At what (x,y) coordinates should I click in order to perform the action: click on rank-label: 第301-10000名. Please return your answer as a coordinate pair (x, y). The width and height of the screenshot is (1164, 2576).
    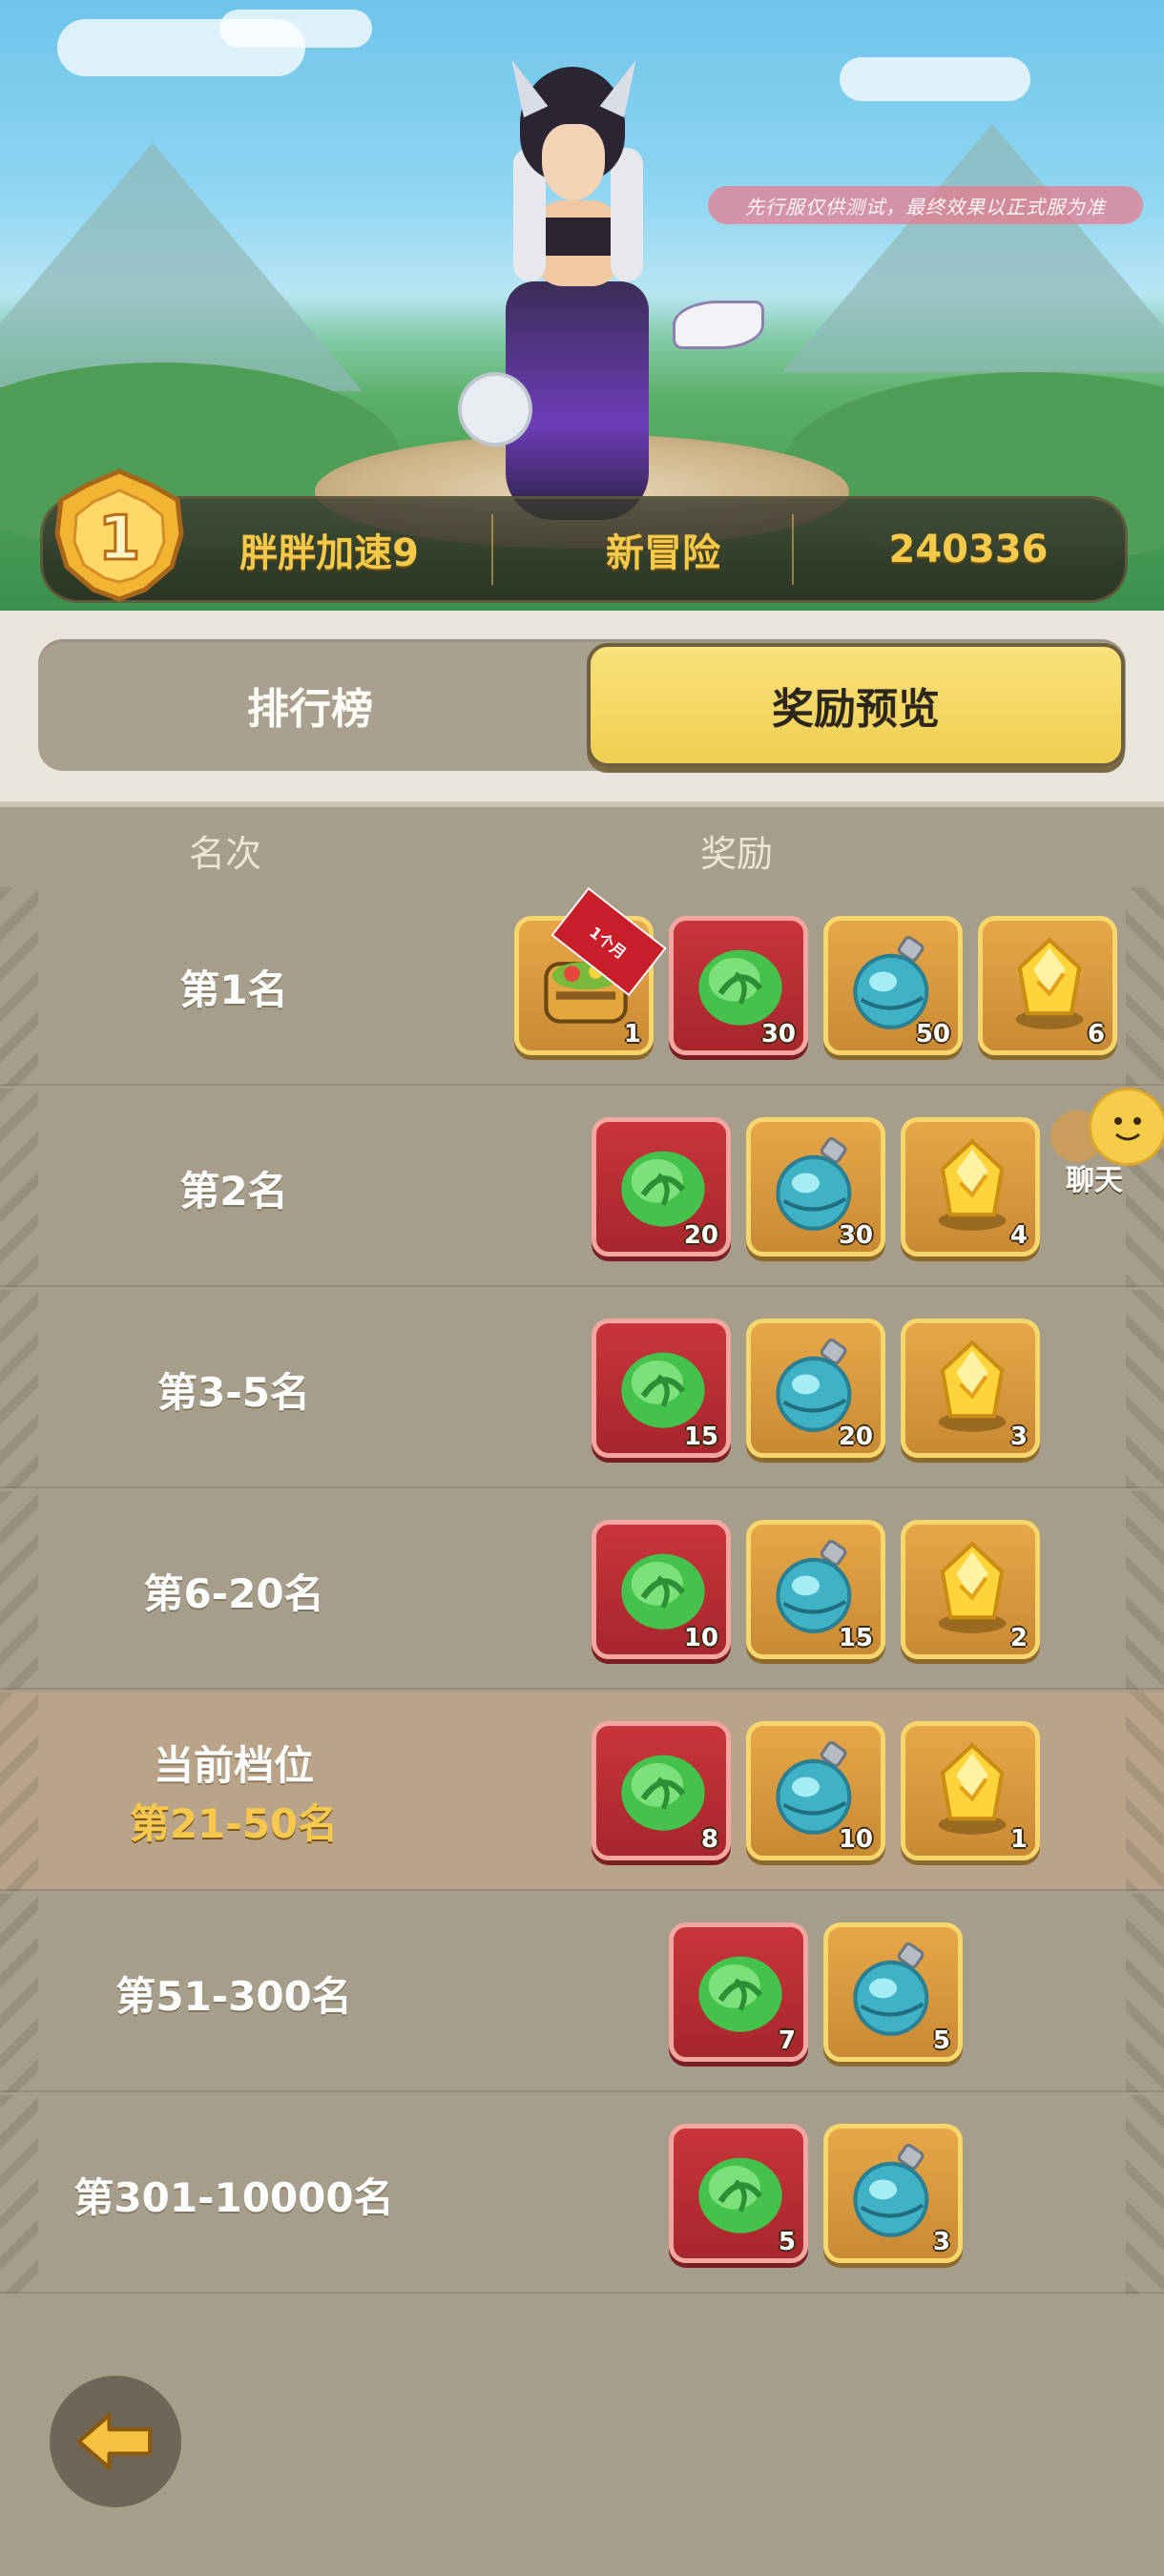
    Looking at the image, I should click on (234, 2194).